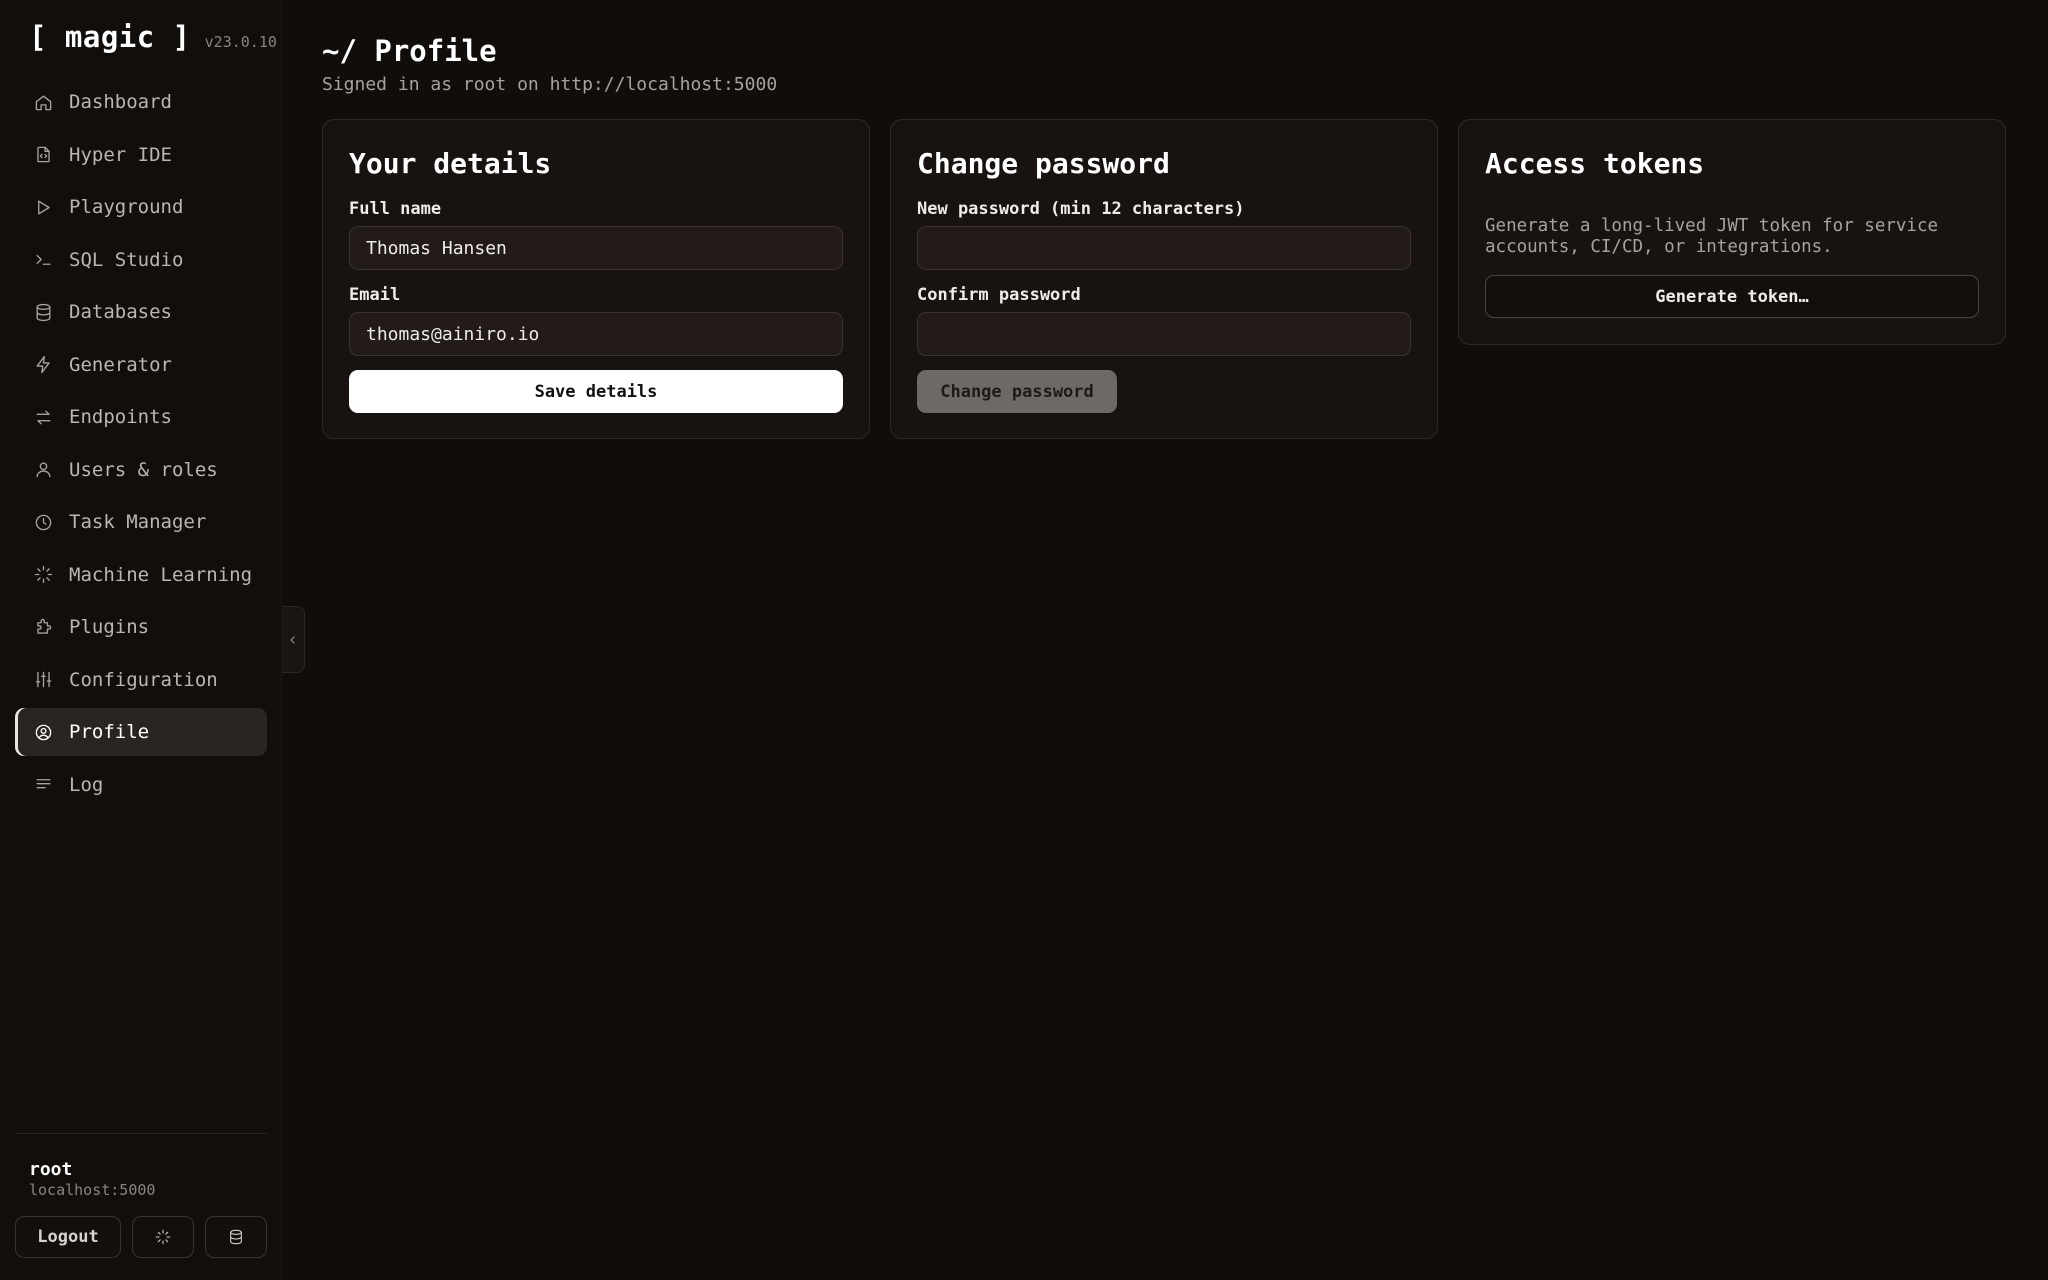  Describe the element at coordinates (51, 1169) in the screenshot. I see `user-name: root` at that location.